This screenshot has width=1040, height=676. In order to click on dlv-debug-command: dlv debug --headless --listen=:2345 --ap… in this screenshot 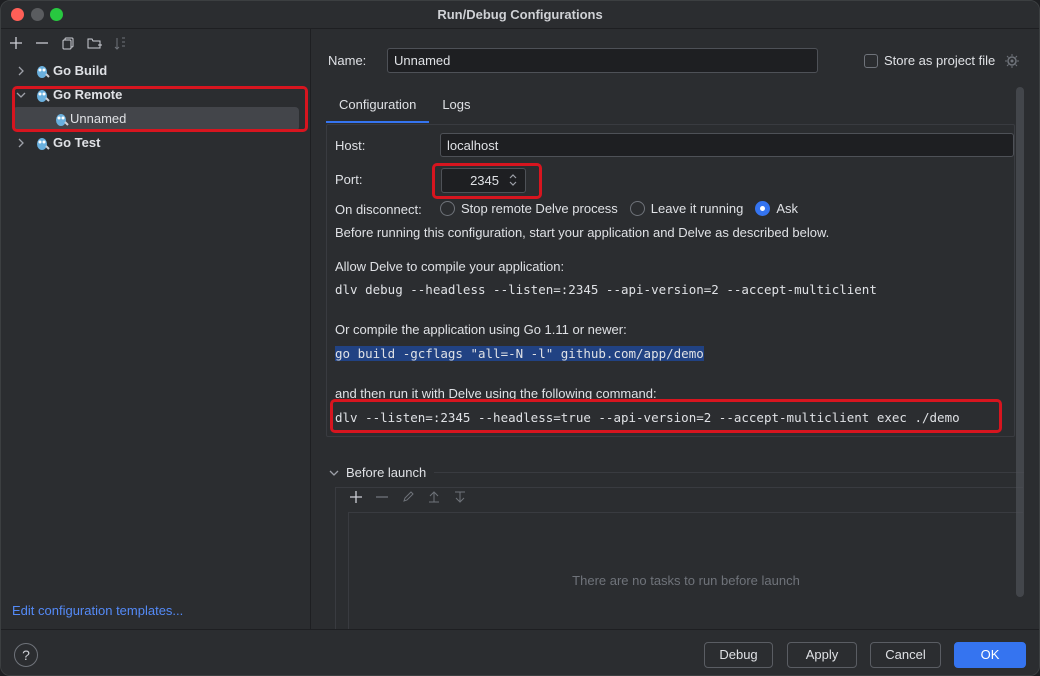, I will do `click(606, 289)`.